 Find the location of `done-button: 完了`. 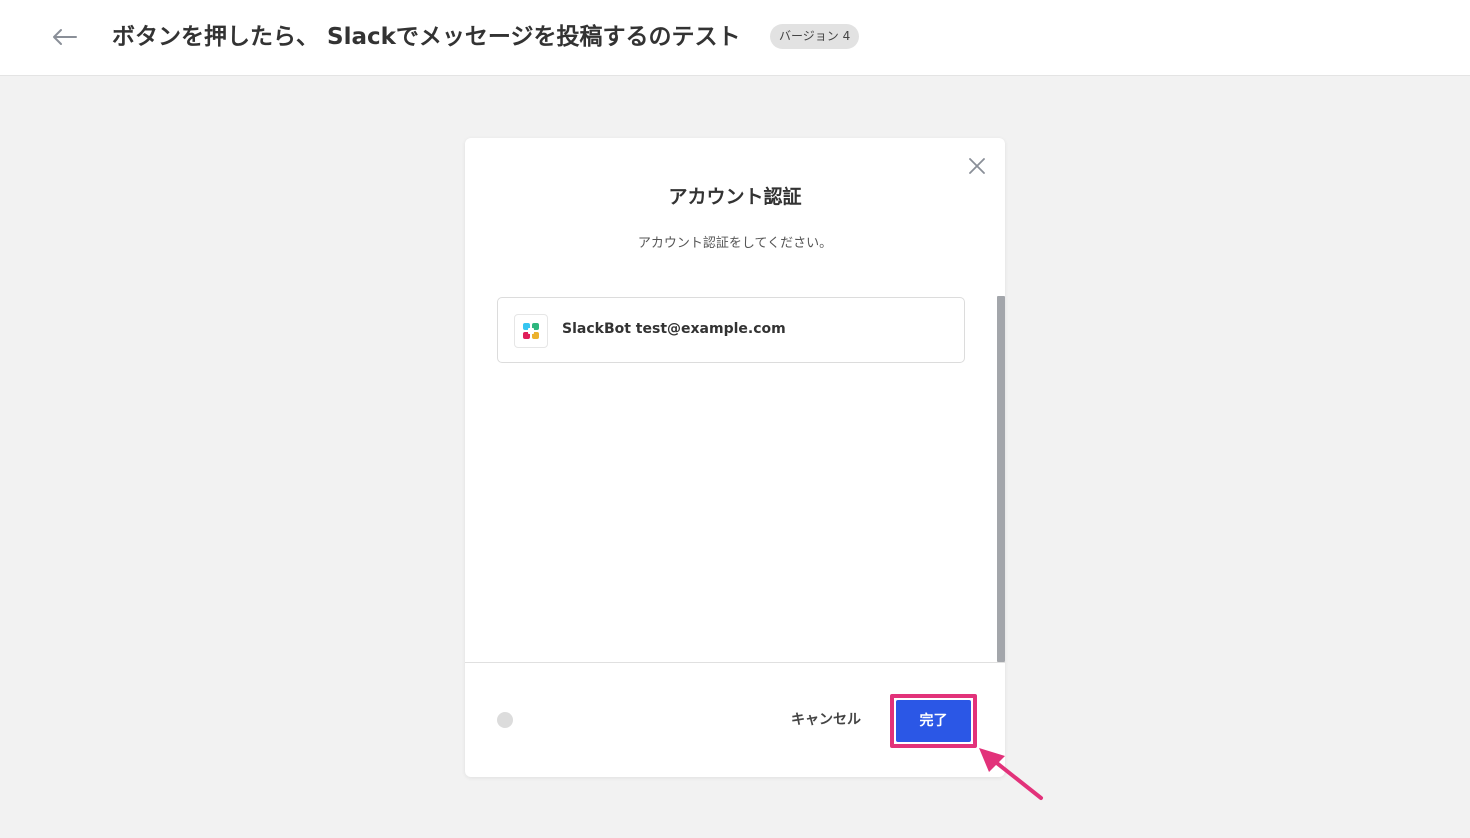

done-button: 完了 is located at coordinates (933, 721).